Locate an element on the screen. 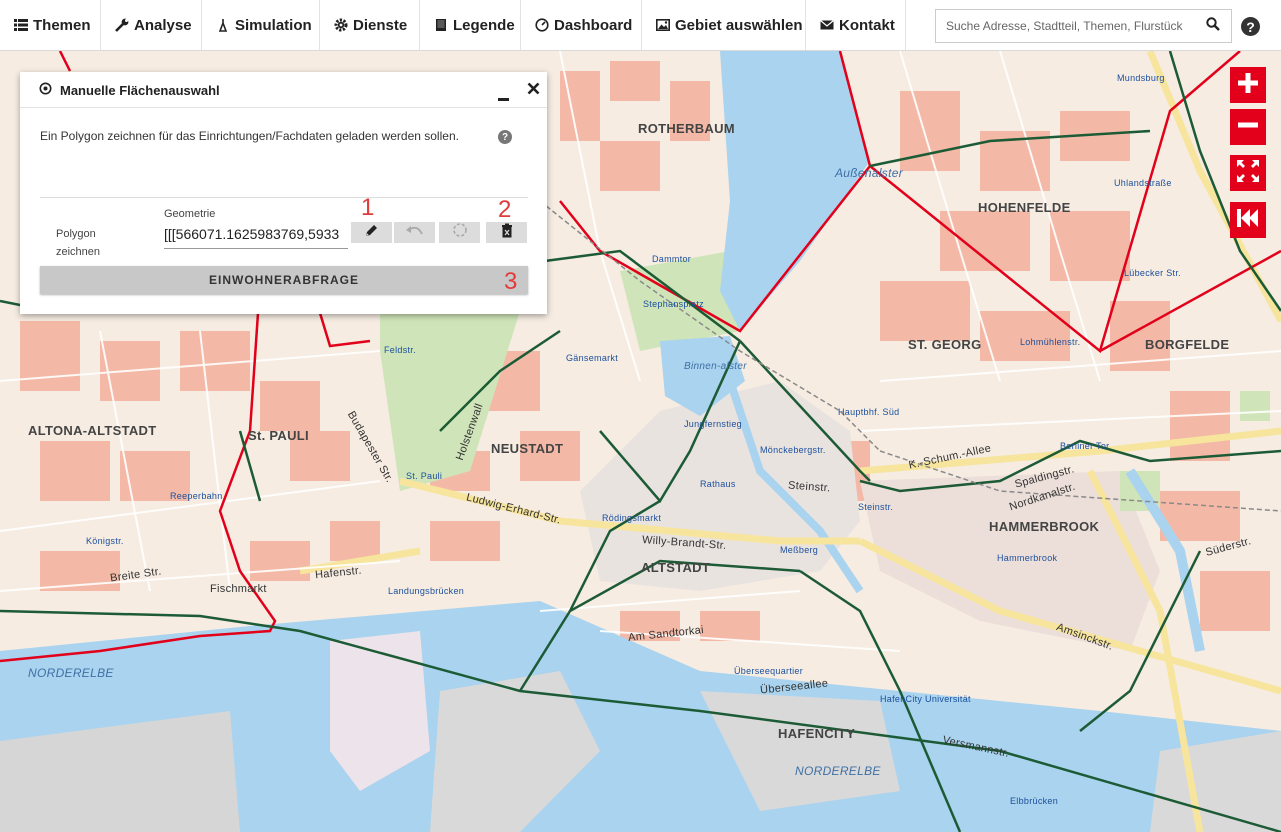 This screenshot has height=832, width=1281. list-icon is located at coordinates (21, 25).